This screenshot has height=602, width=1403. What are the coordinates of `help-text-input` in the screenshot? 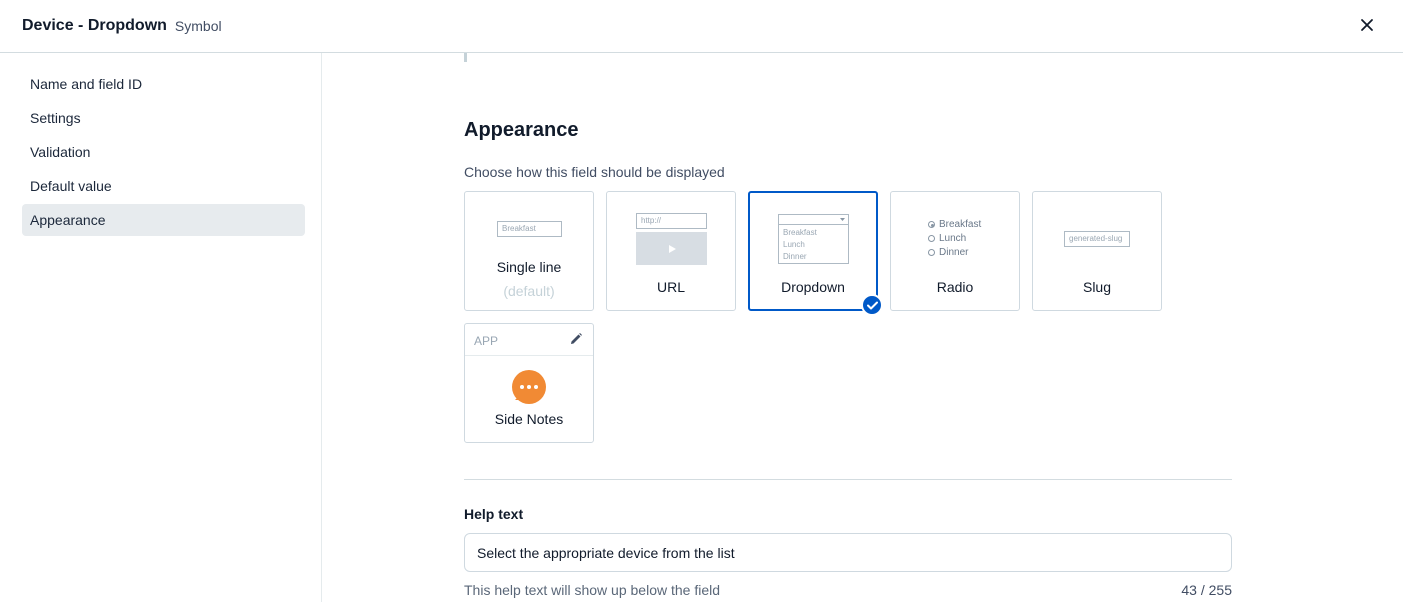 It's located at (848, 552).